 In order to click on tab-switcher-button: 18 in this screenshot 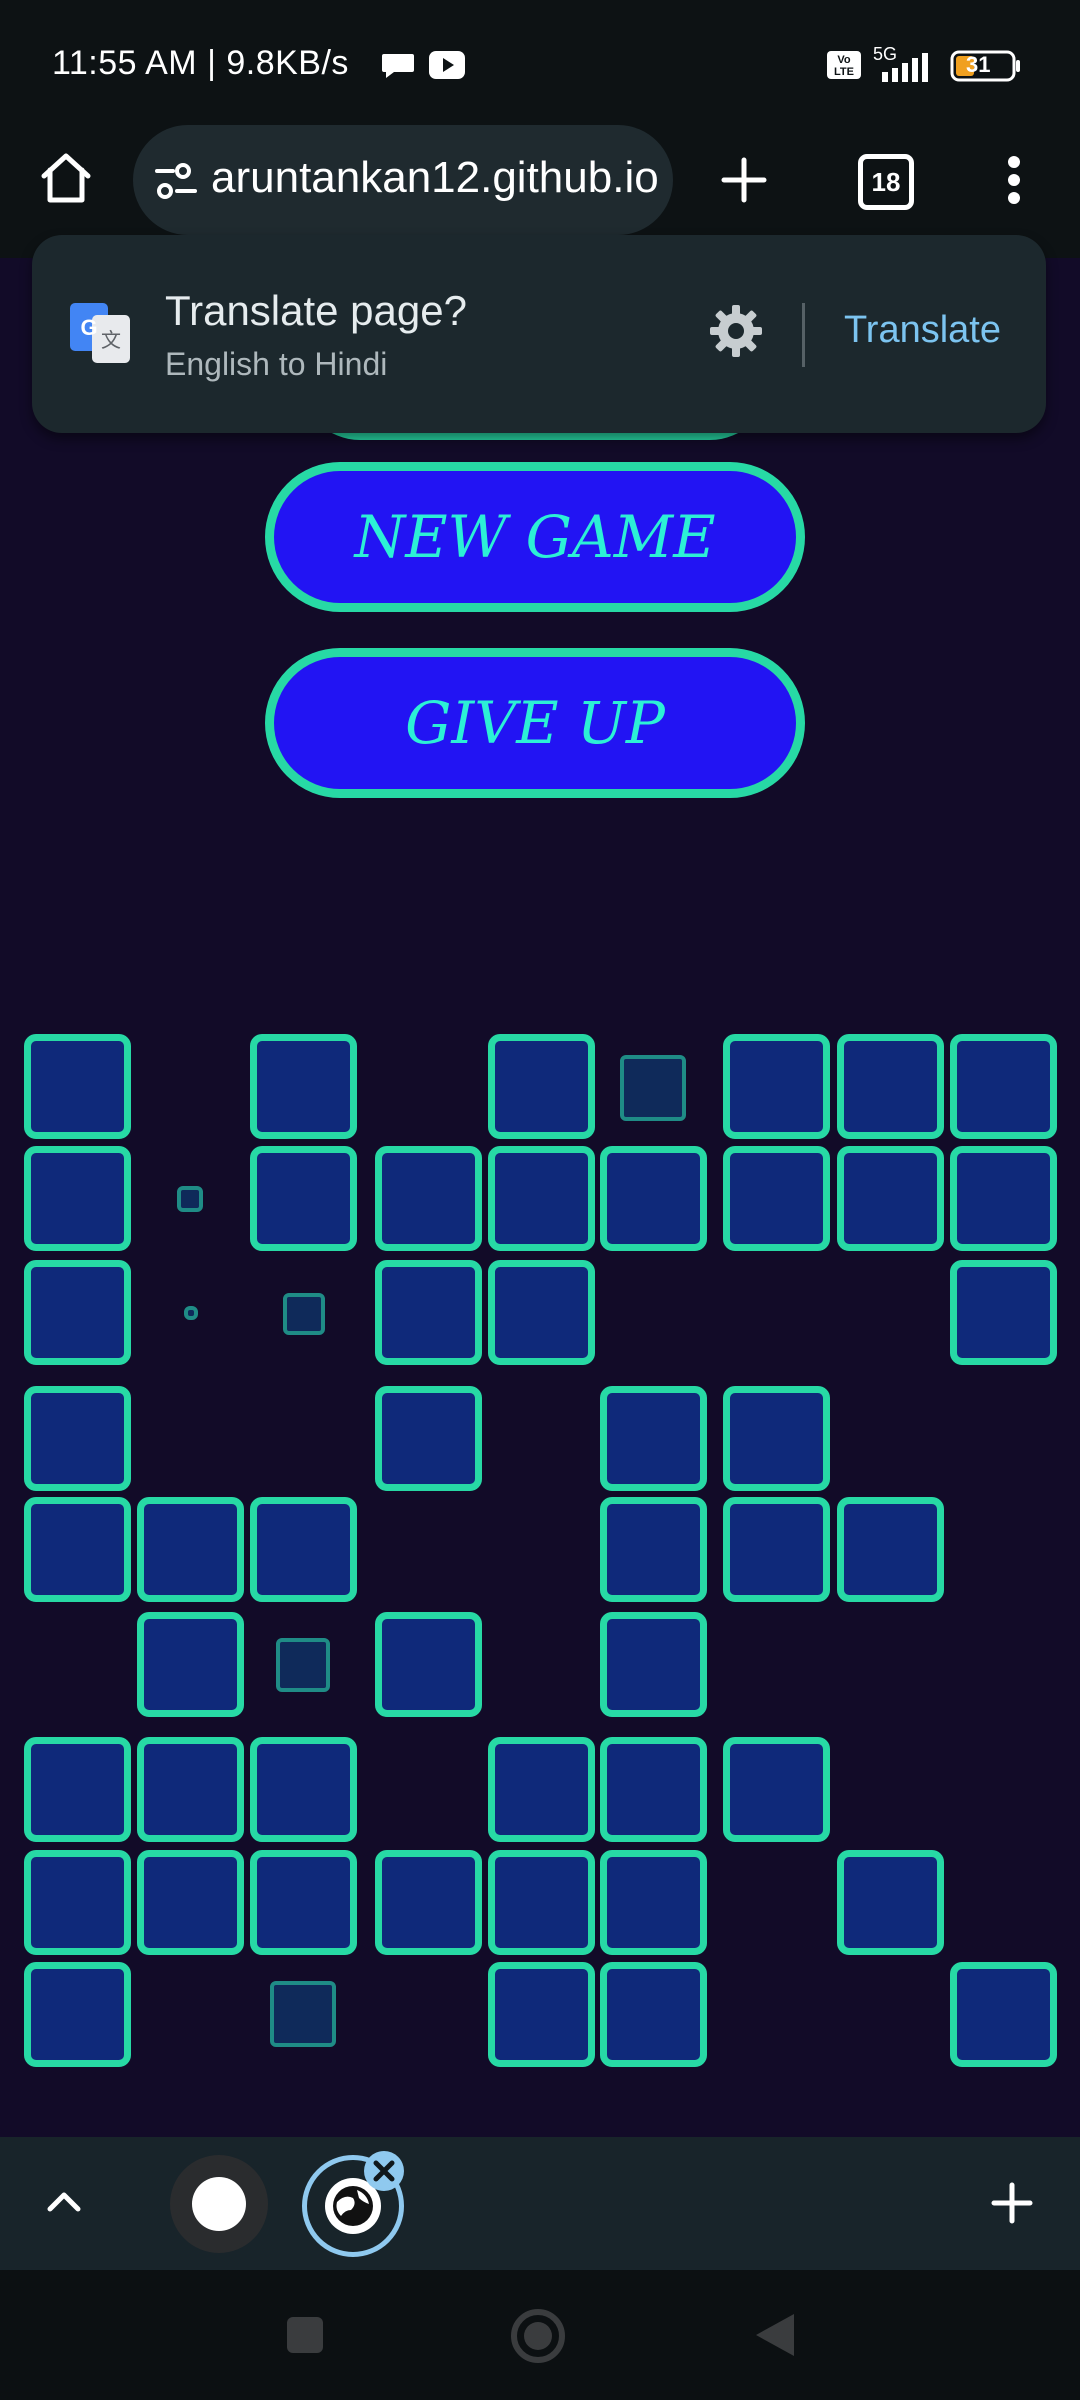, I will do `click(886, 182)`.